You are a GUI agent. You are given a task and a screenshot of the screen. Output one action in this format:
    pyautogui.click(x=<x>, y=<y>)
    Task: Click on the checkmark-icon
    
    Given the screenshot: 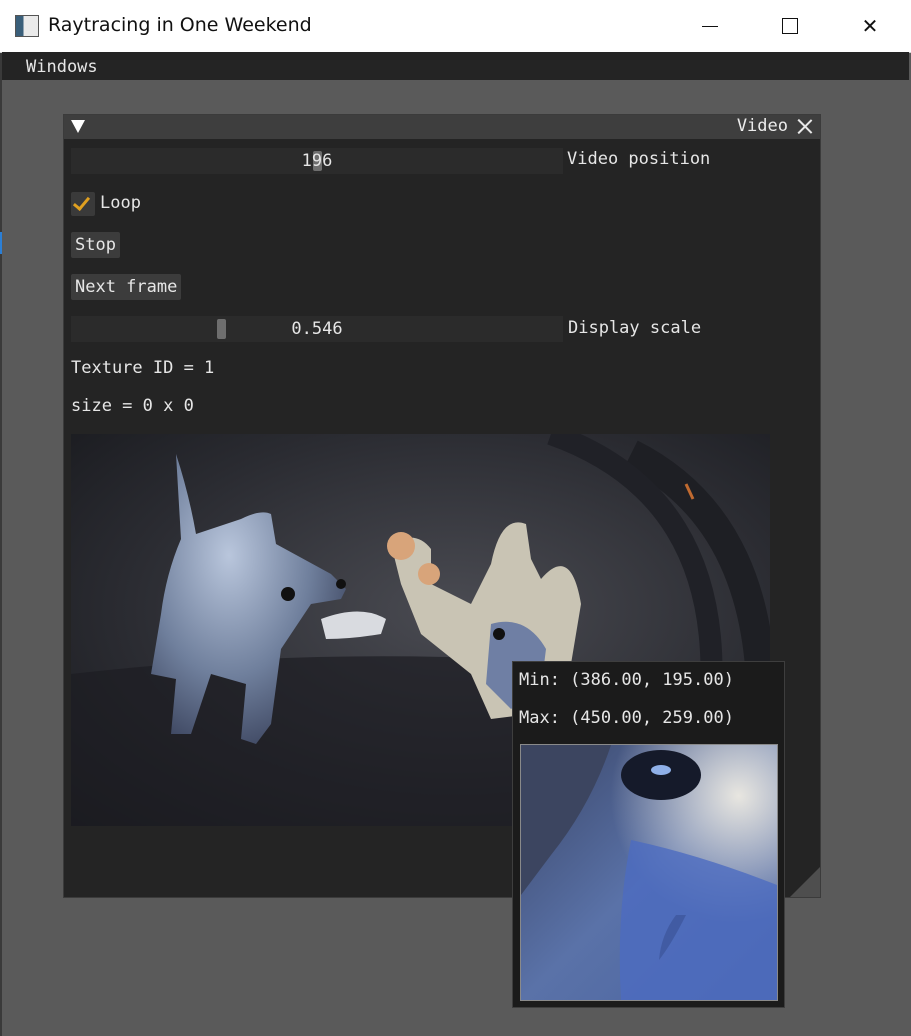 What is the action you would take?
    pyautogui.click(x=81, y=202)
    